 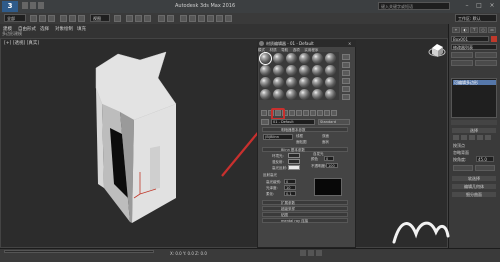 What do you see at coordinates (290, 193) in the screenshot?
I see `soften-field: 0.1` at bounding box center [290, 193].